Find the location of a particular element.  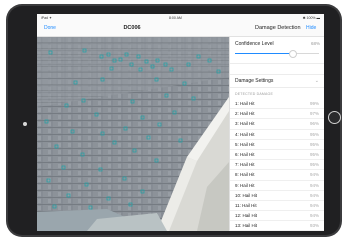

damage-item-label: 9: Hail Hit is located at coordinates (245, 185).